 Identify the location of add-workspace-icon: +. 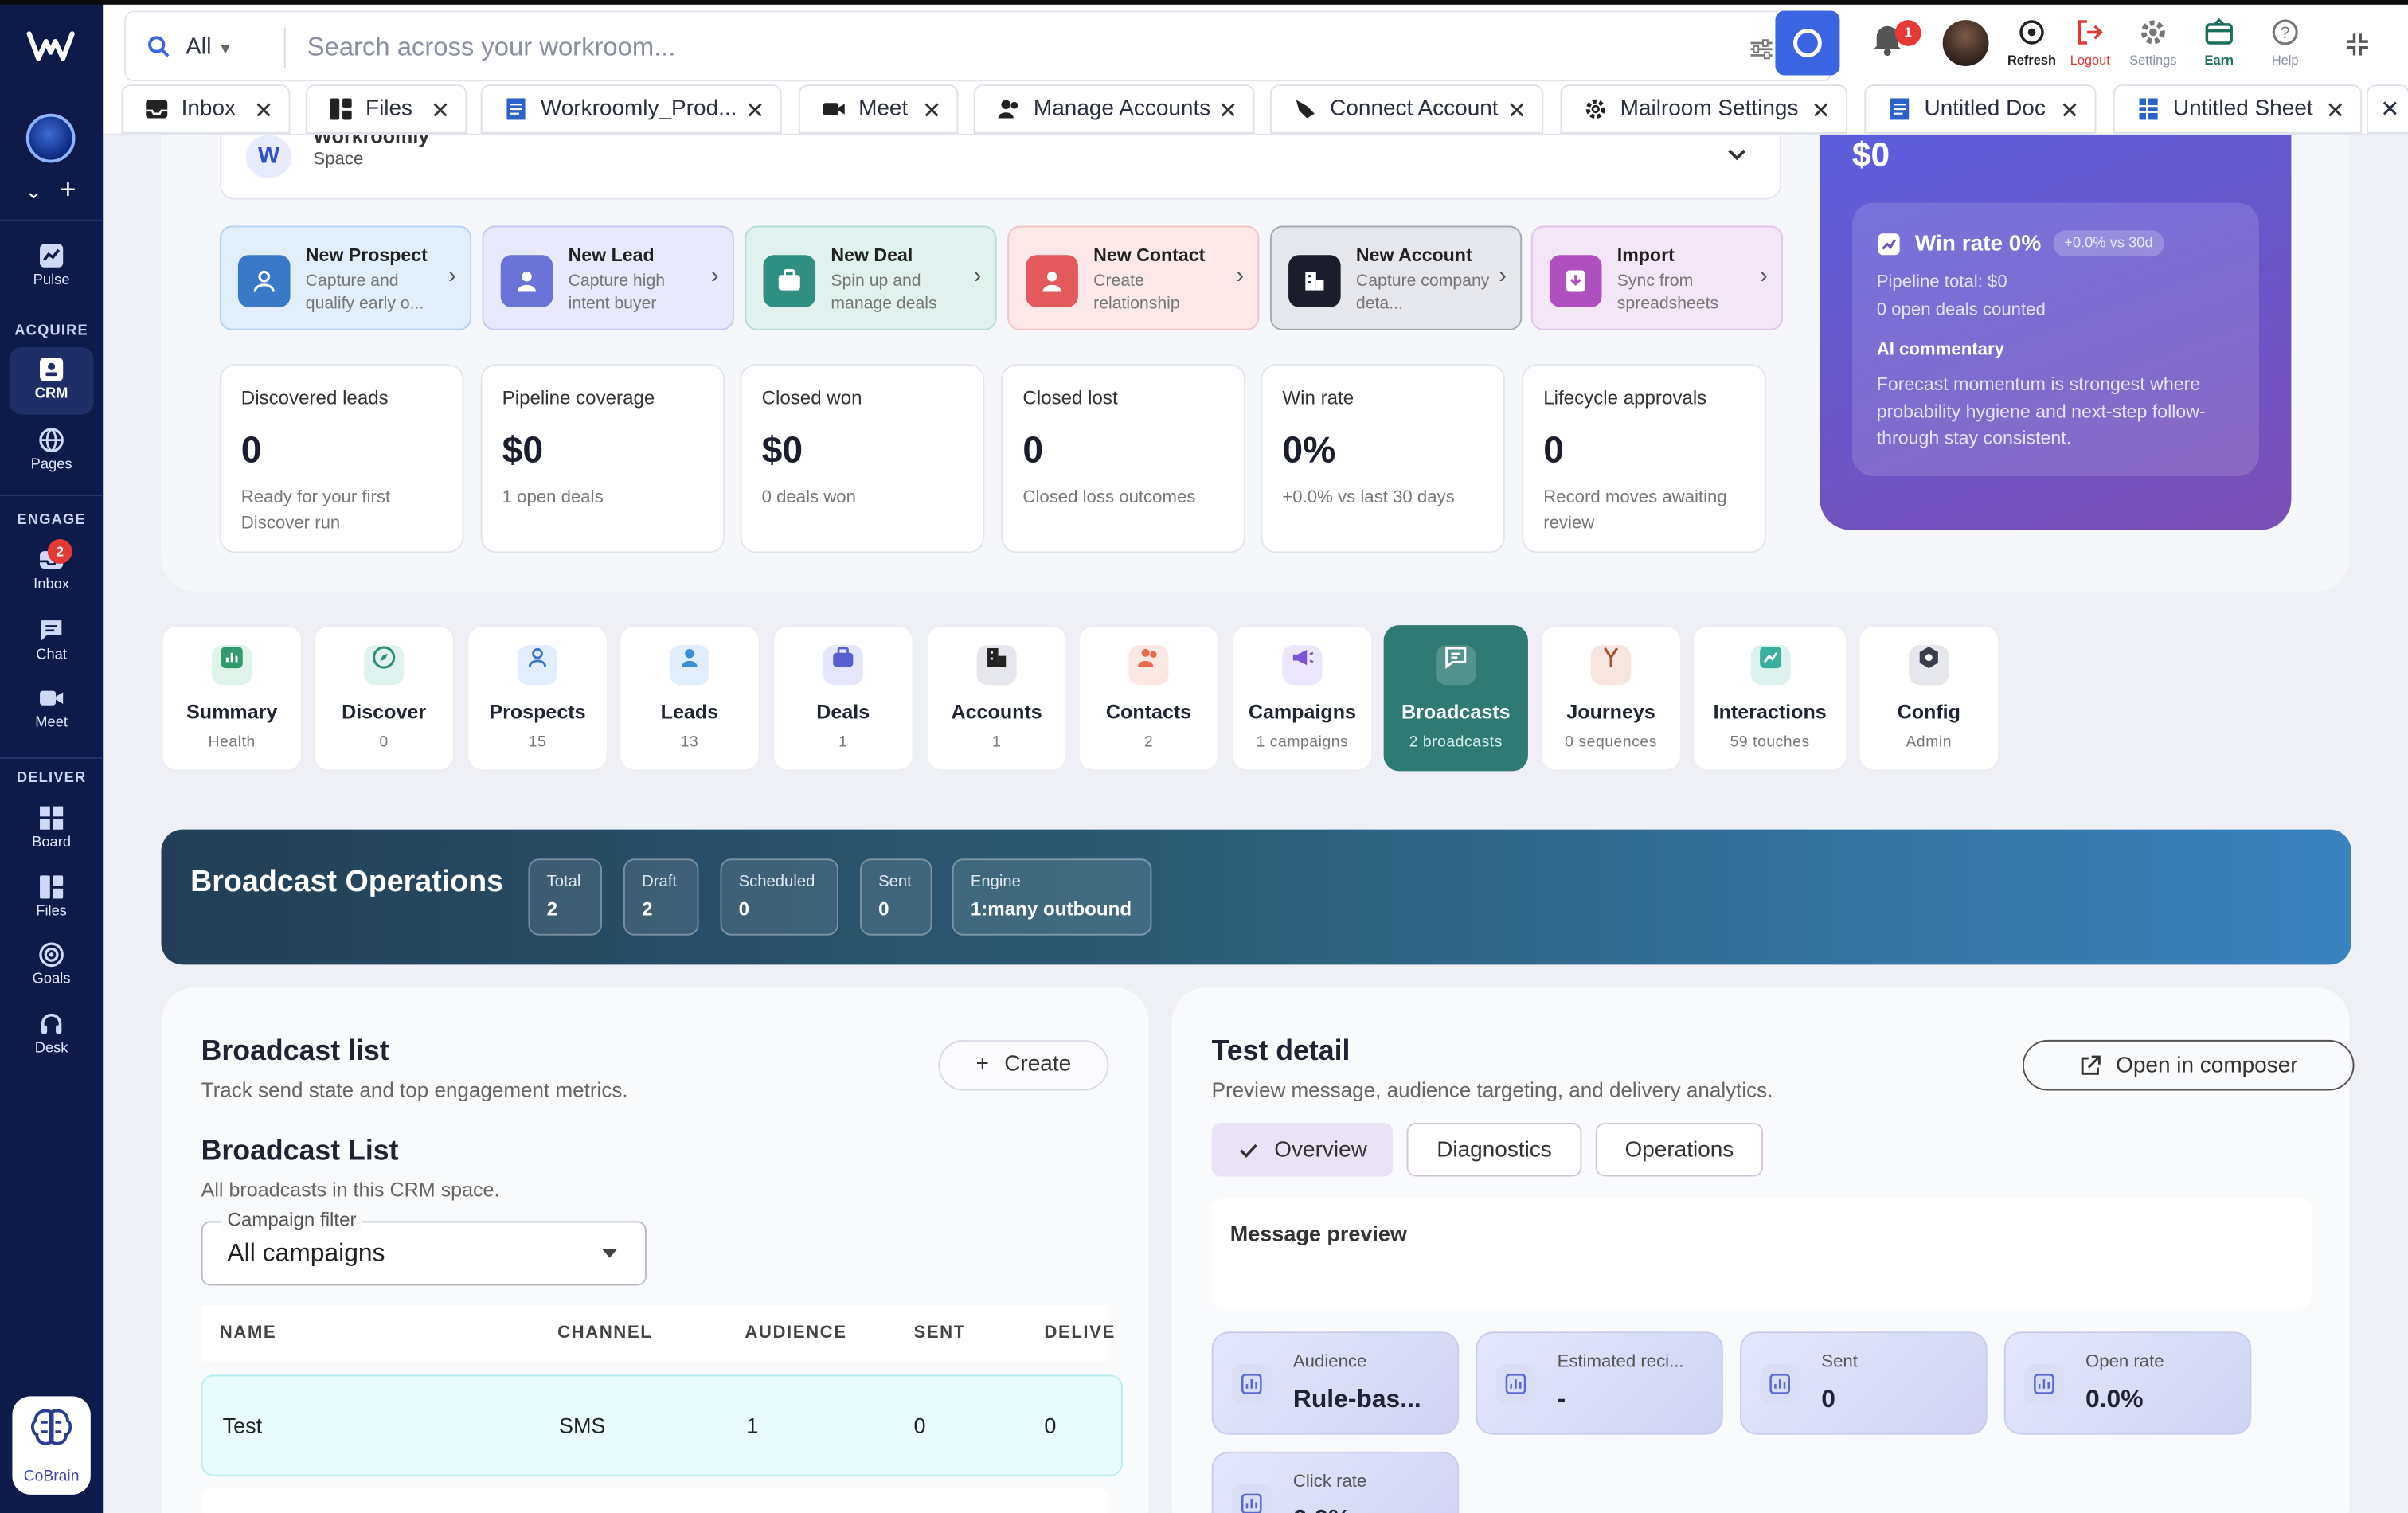
(68, 190).